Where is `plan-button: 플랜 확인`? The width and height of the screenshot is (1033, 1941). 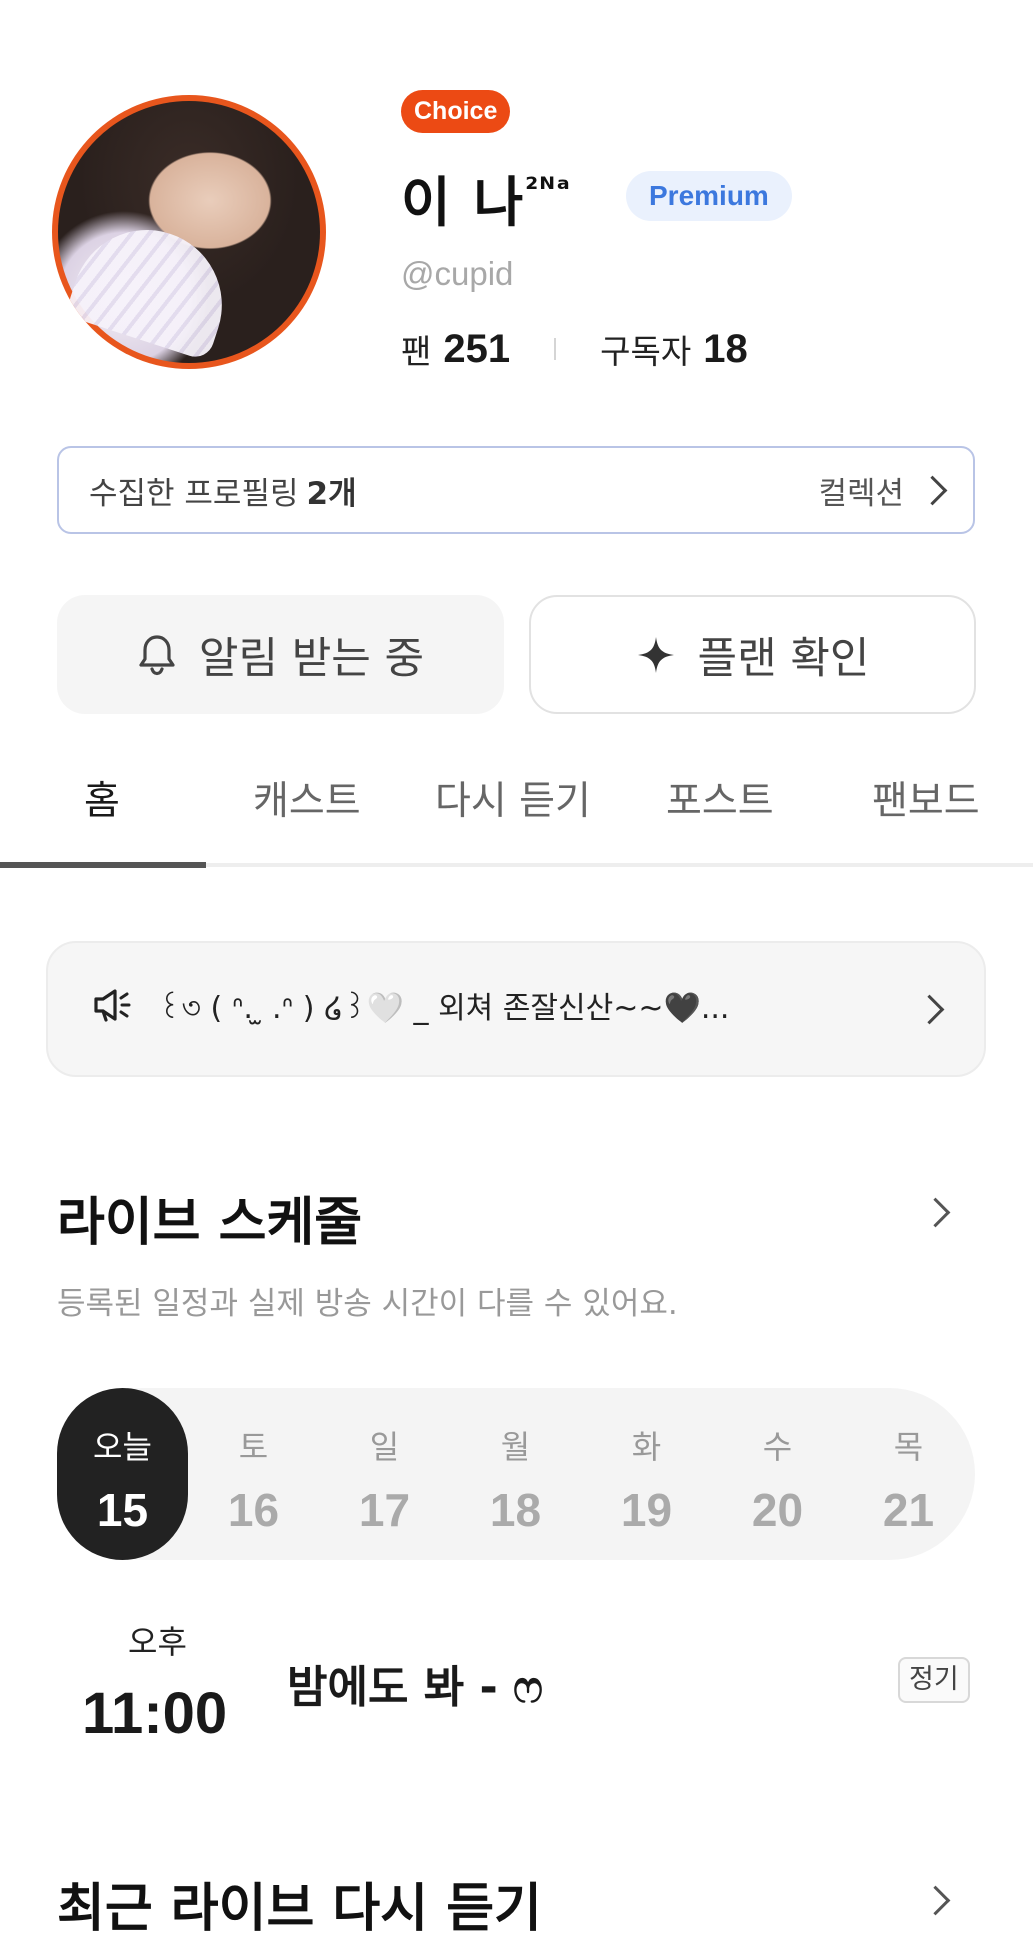 plan-button: 플랜 확인 is located at coordinates (752, 654).